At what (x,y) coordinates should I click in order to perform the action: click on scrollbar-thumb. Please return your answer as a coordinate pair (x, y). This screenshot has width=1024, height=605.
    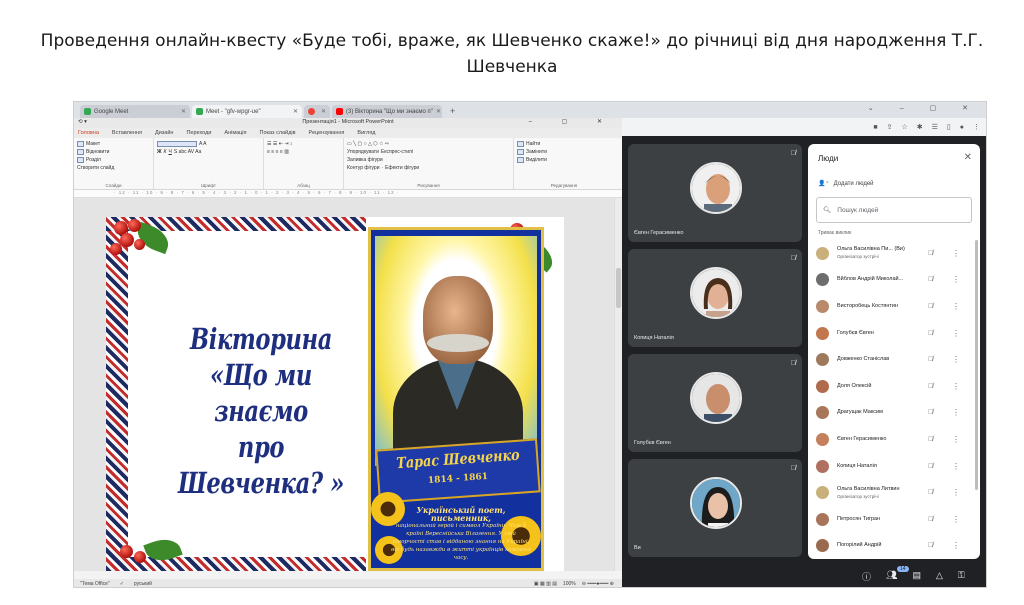
    Looking at the image, I should click on (618, 288).